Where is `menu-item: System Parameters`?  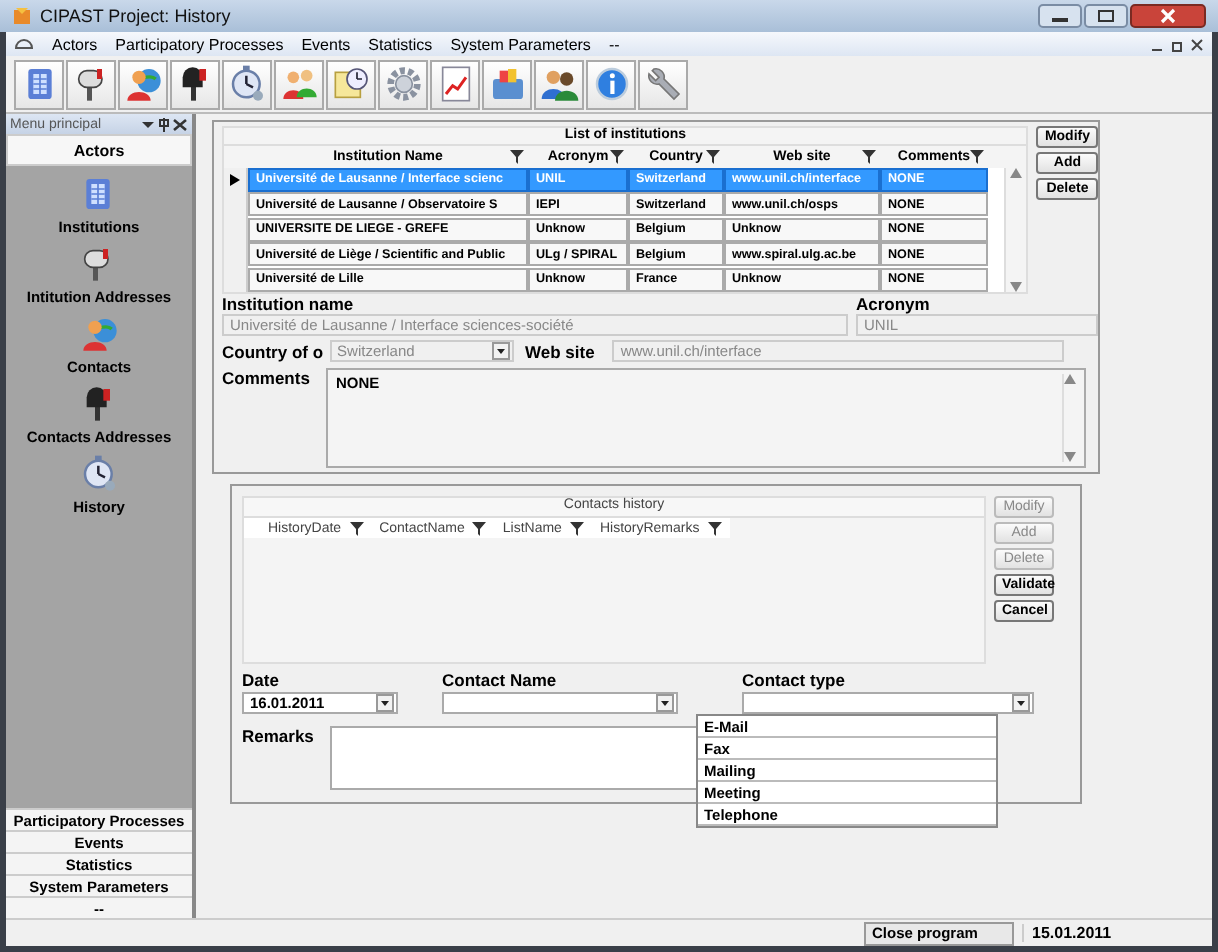
menu-item: System Parameters is located at coordinates (520, 44).